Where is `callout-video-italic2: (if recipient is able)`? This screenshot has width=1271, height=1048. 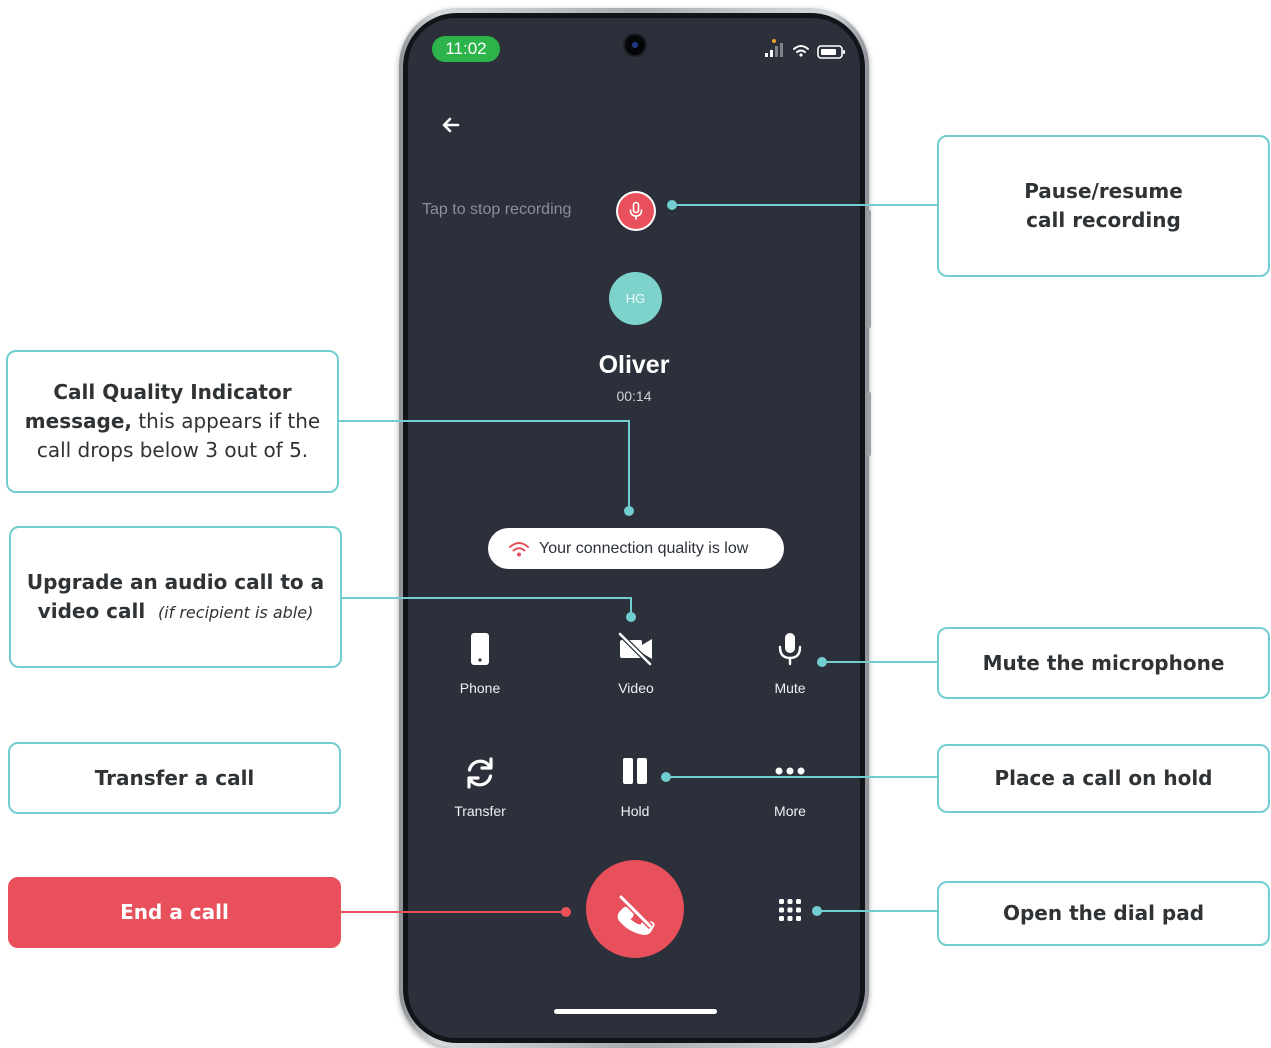
callout-video-italic2: (if recipient is able) is located at coordinates (235, 612).